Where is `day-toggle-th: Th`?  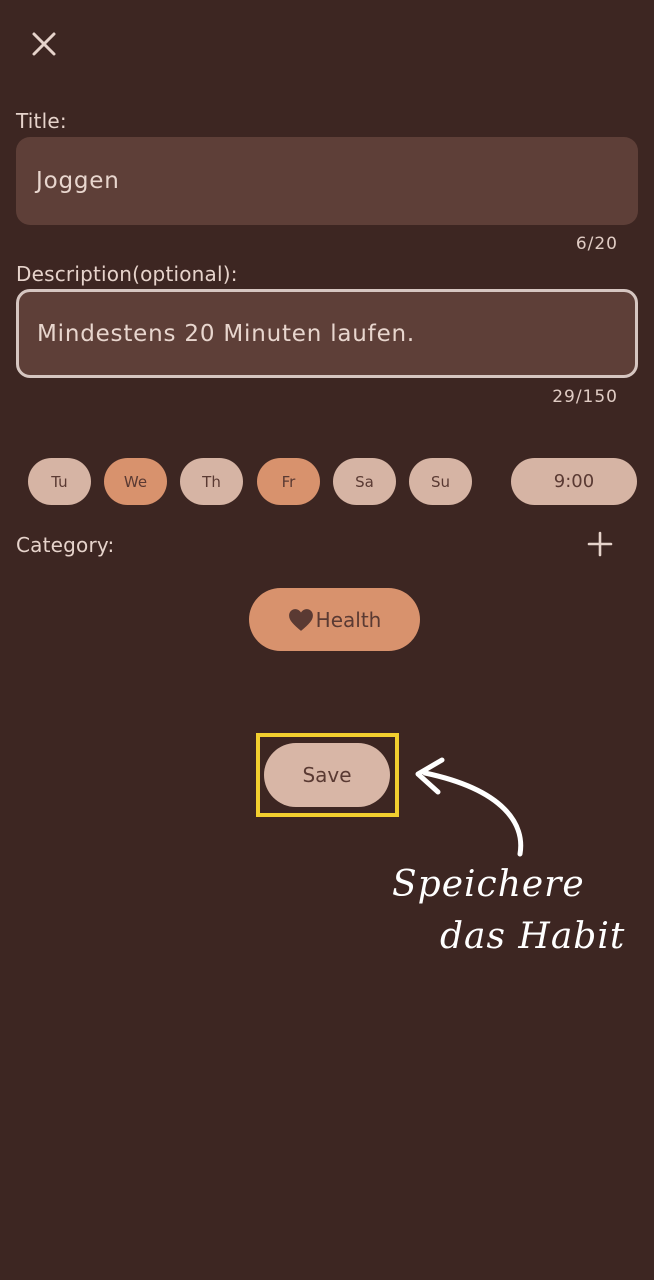 day-toggle-th: Th is located at coordinates (211, 481).